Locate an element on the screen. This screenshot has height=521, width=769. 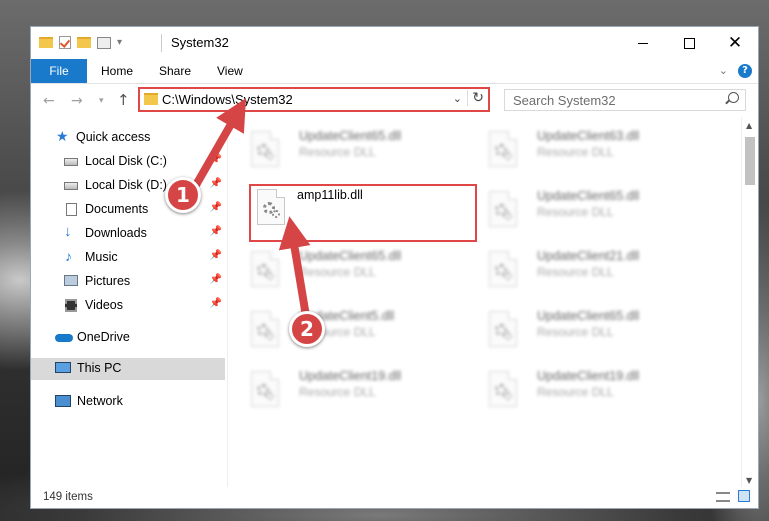
quick-access-toolbar: ▾ is located at coordinates (80, 42).